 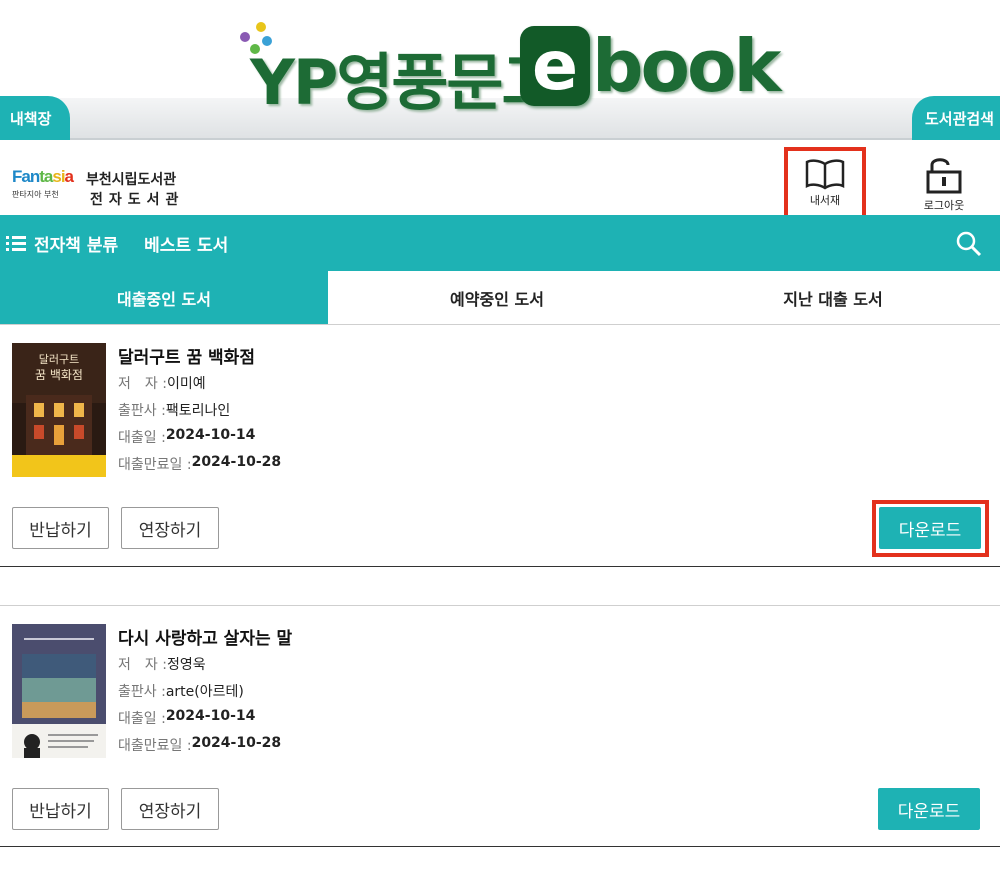 What do you see at coordinates (137, 200) in the screenshot?
I see `library-name-line2: 전자도서관` at bounding box center [137, 200].